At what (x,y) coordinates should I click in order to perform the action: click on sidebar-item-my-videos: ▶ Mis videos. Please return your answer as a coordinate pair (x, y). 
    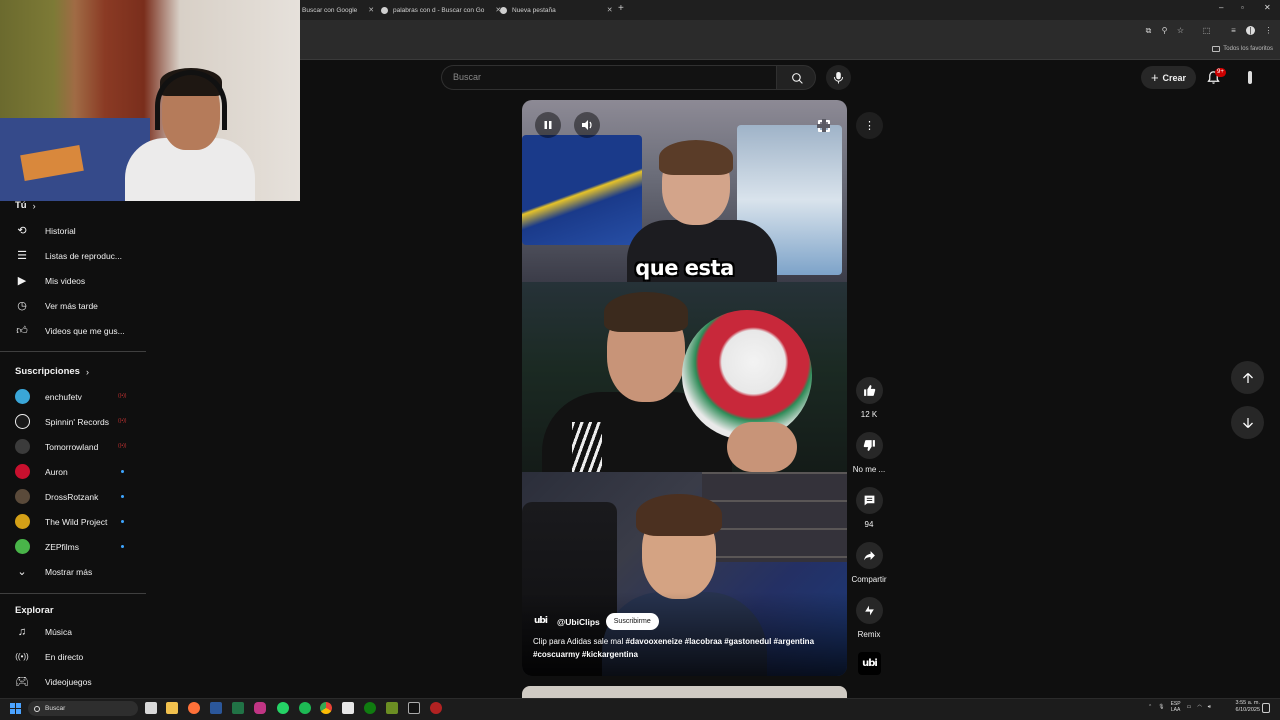
    Looking at the image, I should click on (73, 280).